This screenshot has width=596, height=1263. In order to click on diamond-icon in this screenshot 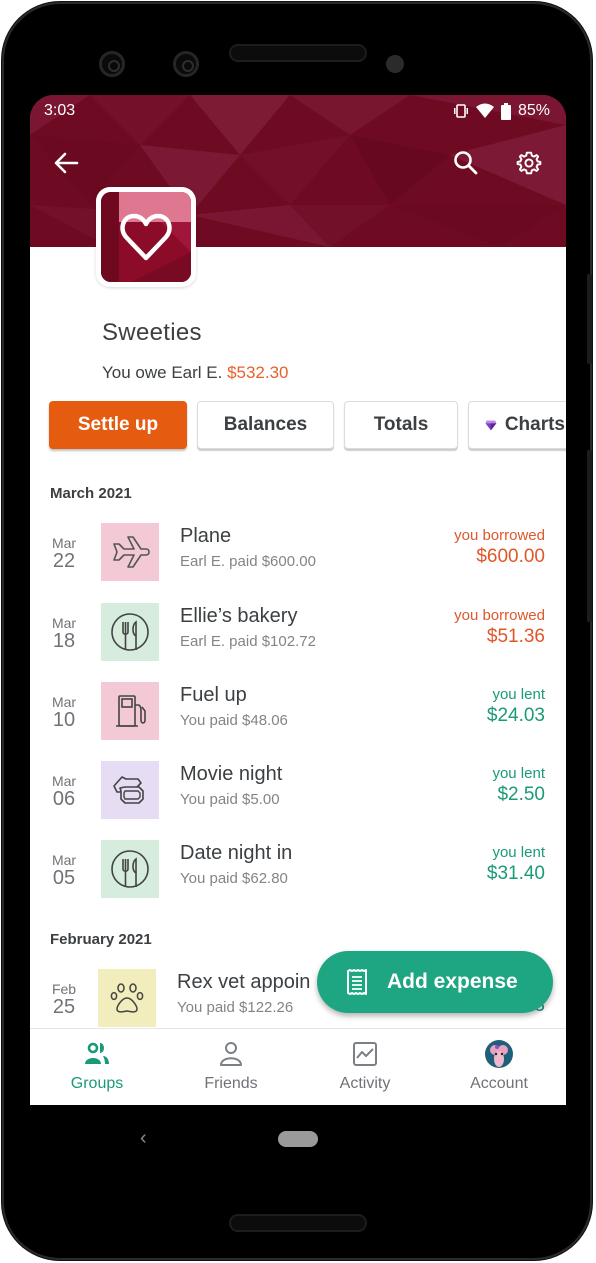, I will do `click(491, 425)`.